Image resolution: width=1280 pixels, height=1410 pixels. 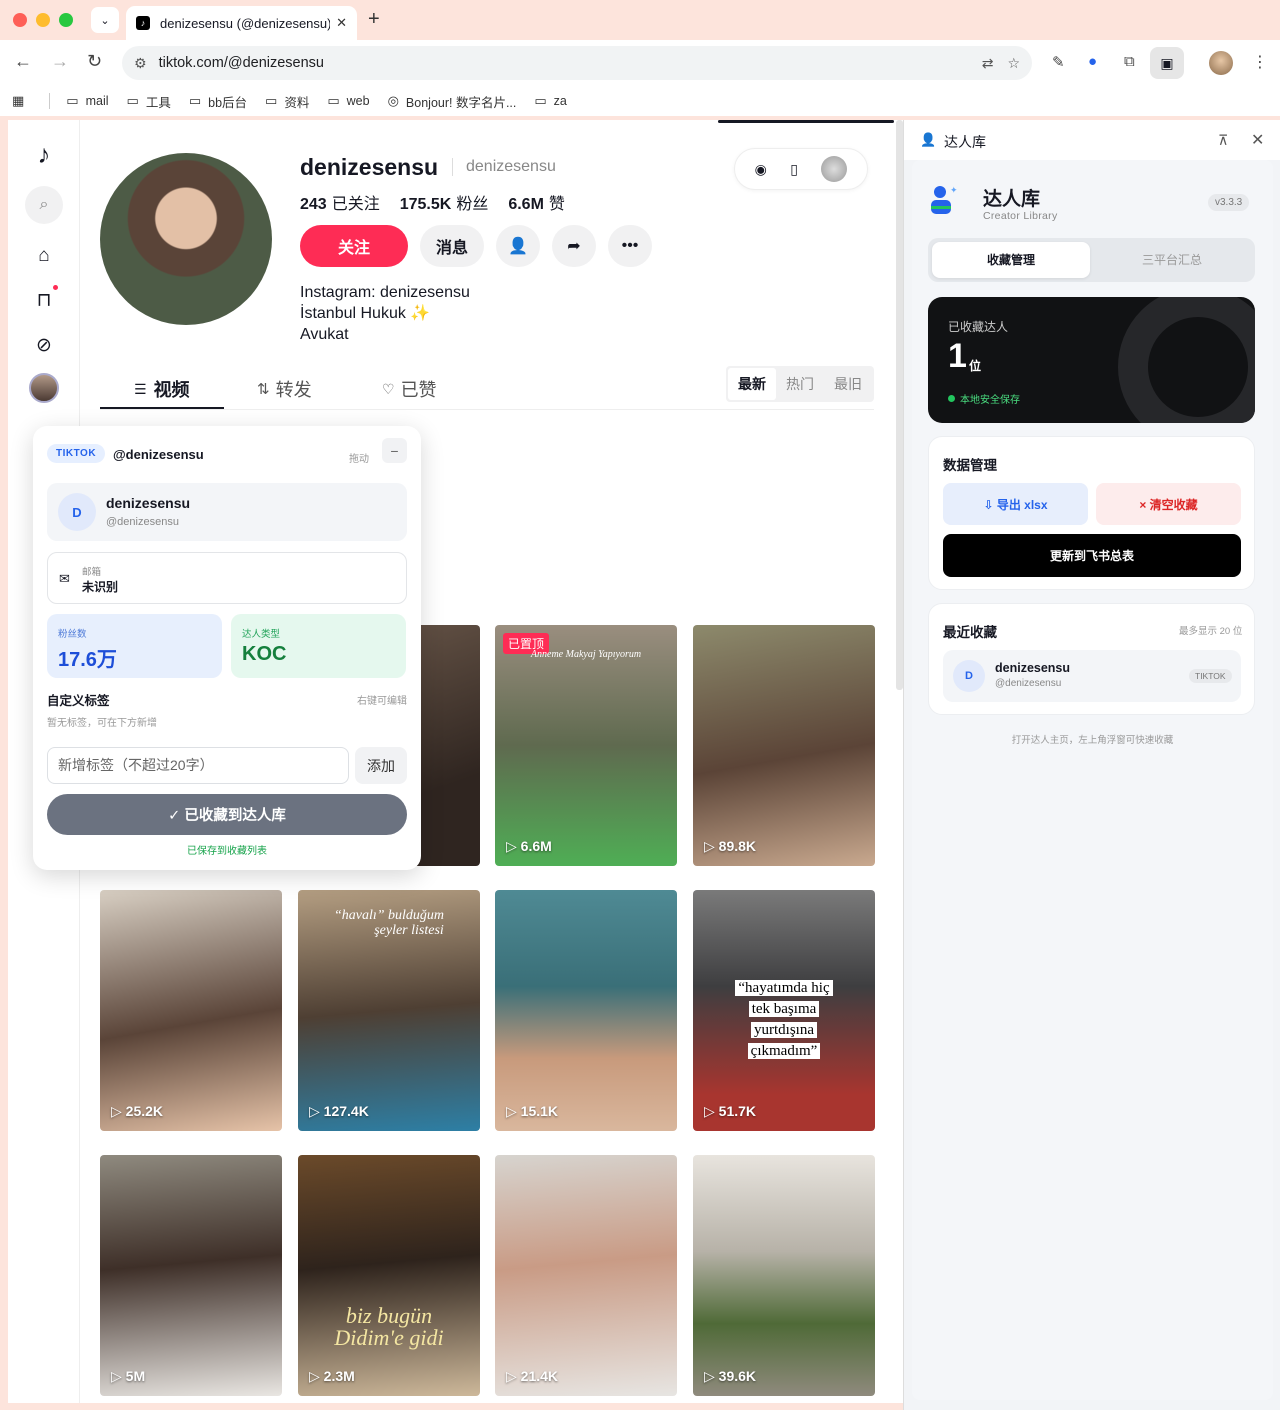 I want to click on shop-bag-icon: ⊓, so click(x=44, y=300).